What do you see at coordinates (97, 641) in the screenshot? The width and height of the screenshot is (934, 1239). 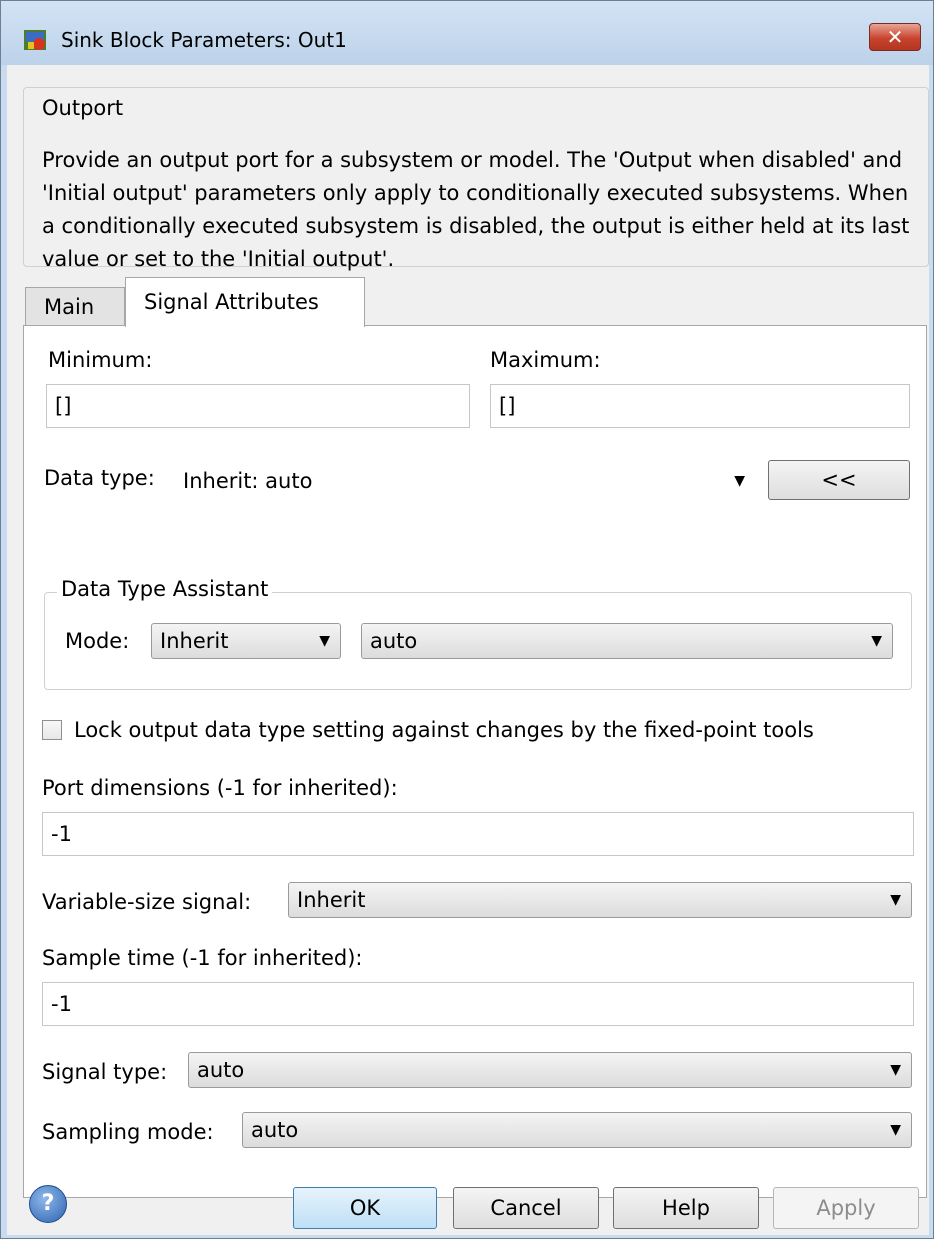 I see `mode-label: Mode:` at bounding box center [97, 641].